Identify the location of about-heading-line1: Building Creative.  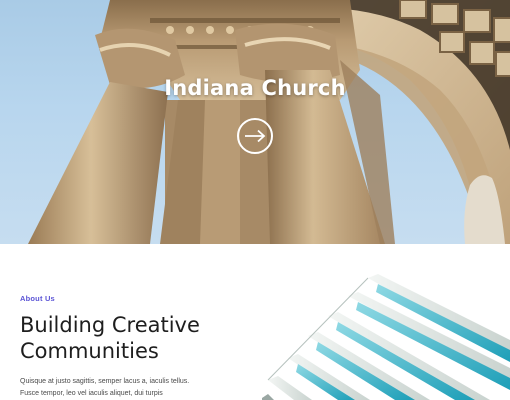
(110, 325).